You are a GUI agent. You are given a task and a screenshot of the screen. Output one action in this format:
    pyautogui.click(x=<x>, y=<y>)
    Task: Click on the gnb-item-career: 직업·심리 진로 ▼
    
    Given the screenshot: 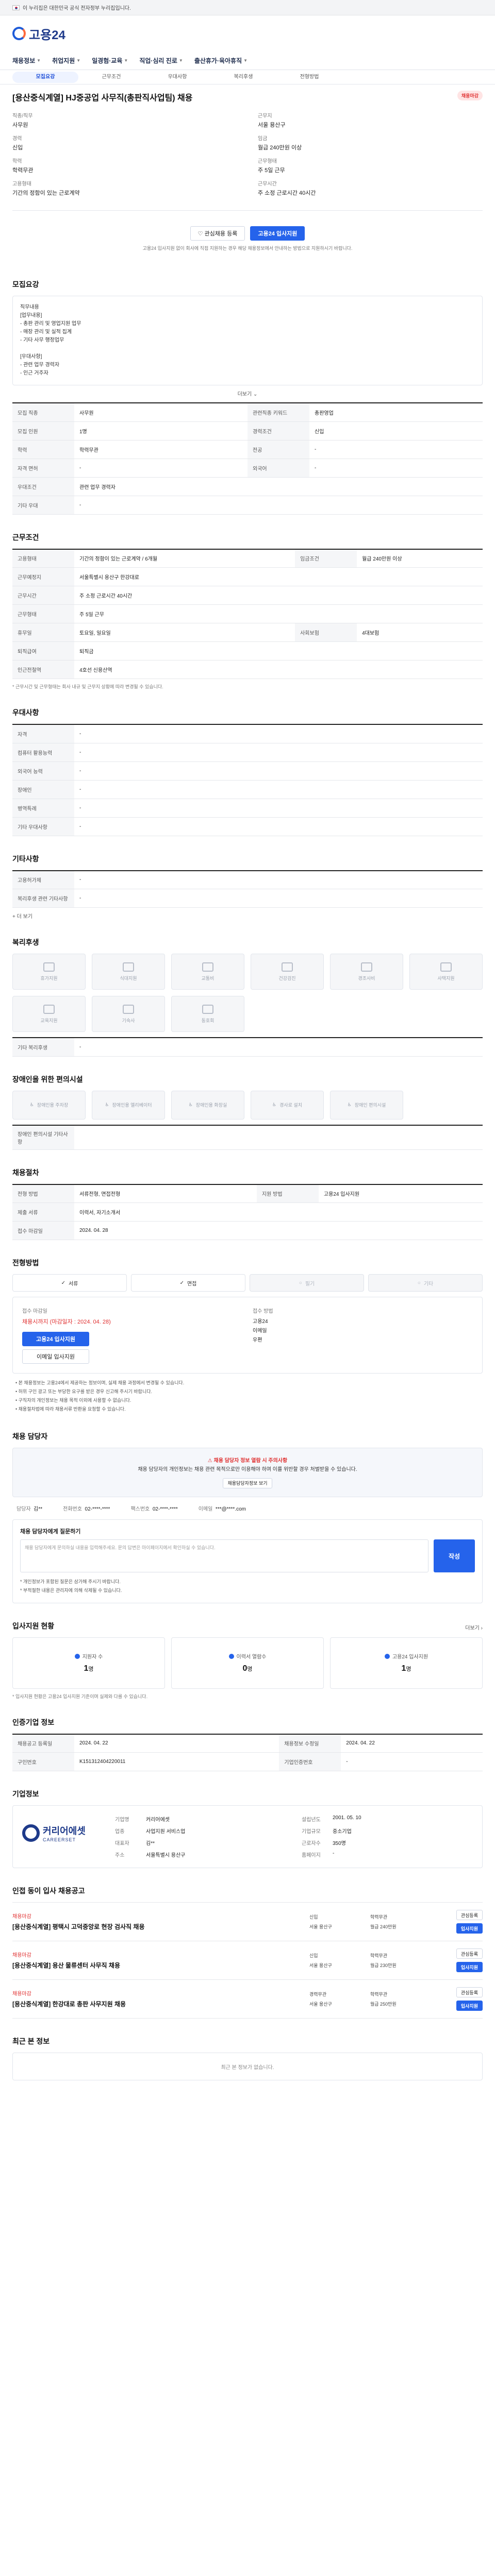 What is the action you would take?
    pyautogui.click(x=161, y=60)
    